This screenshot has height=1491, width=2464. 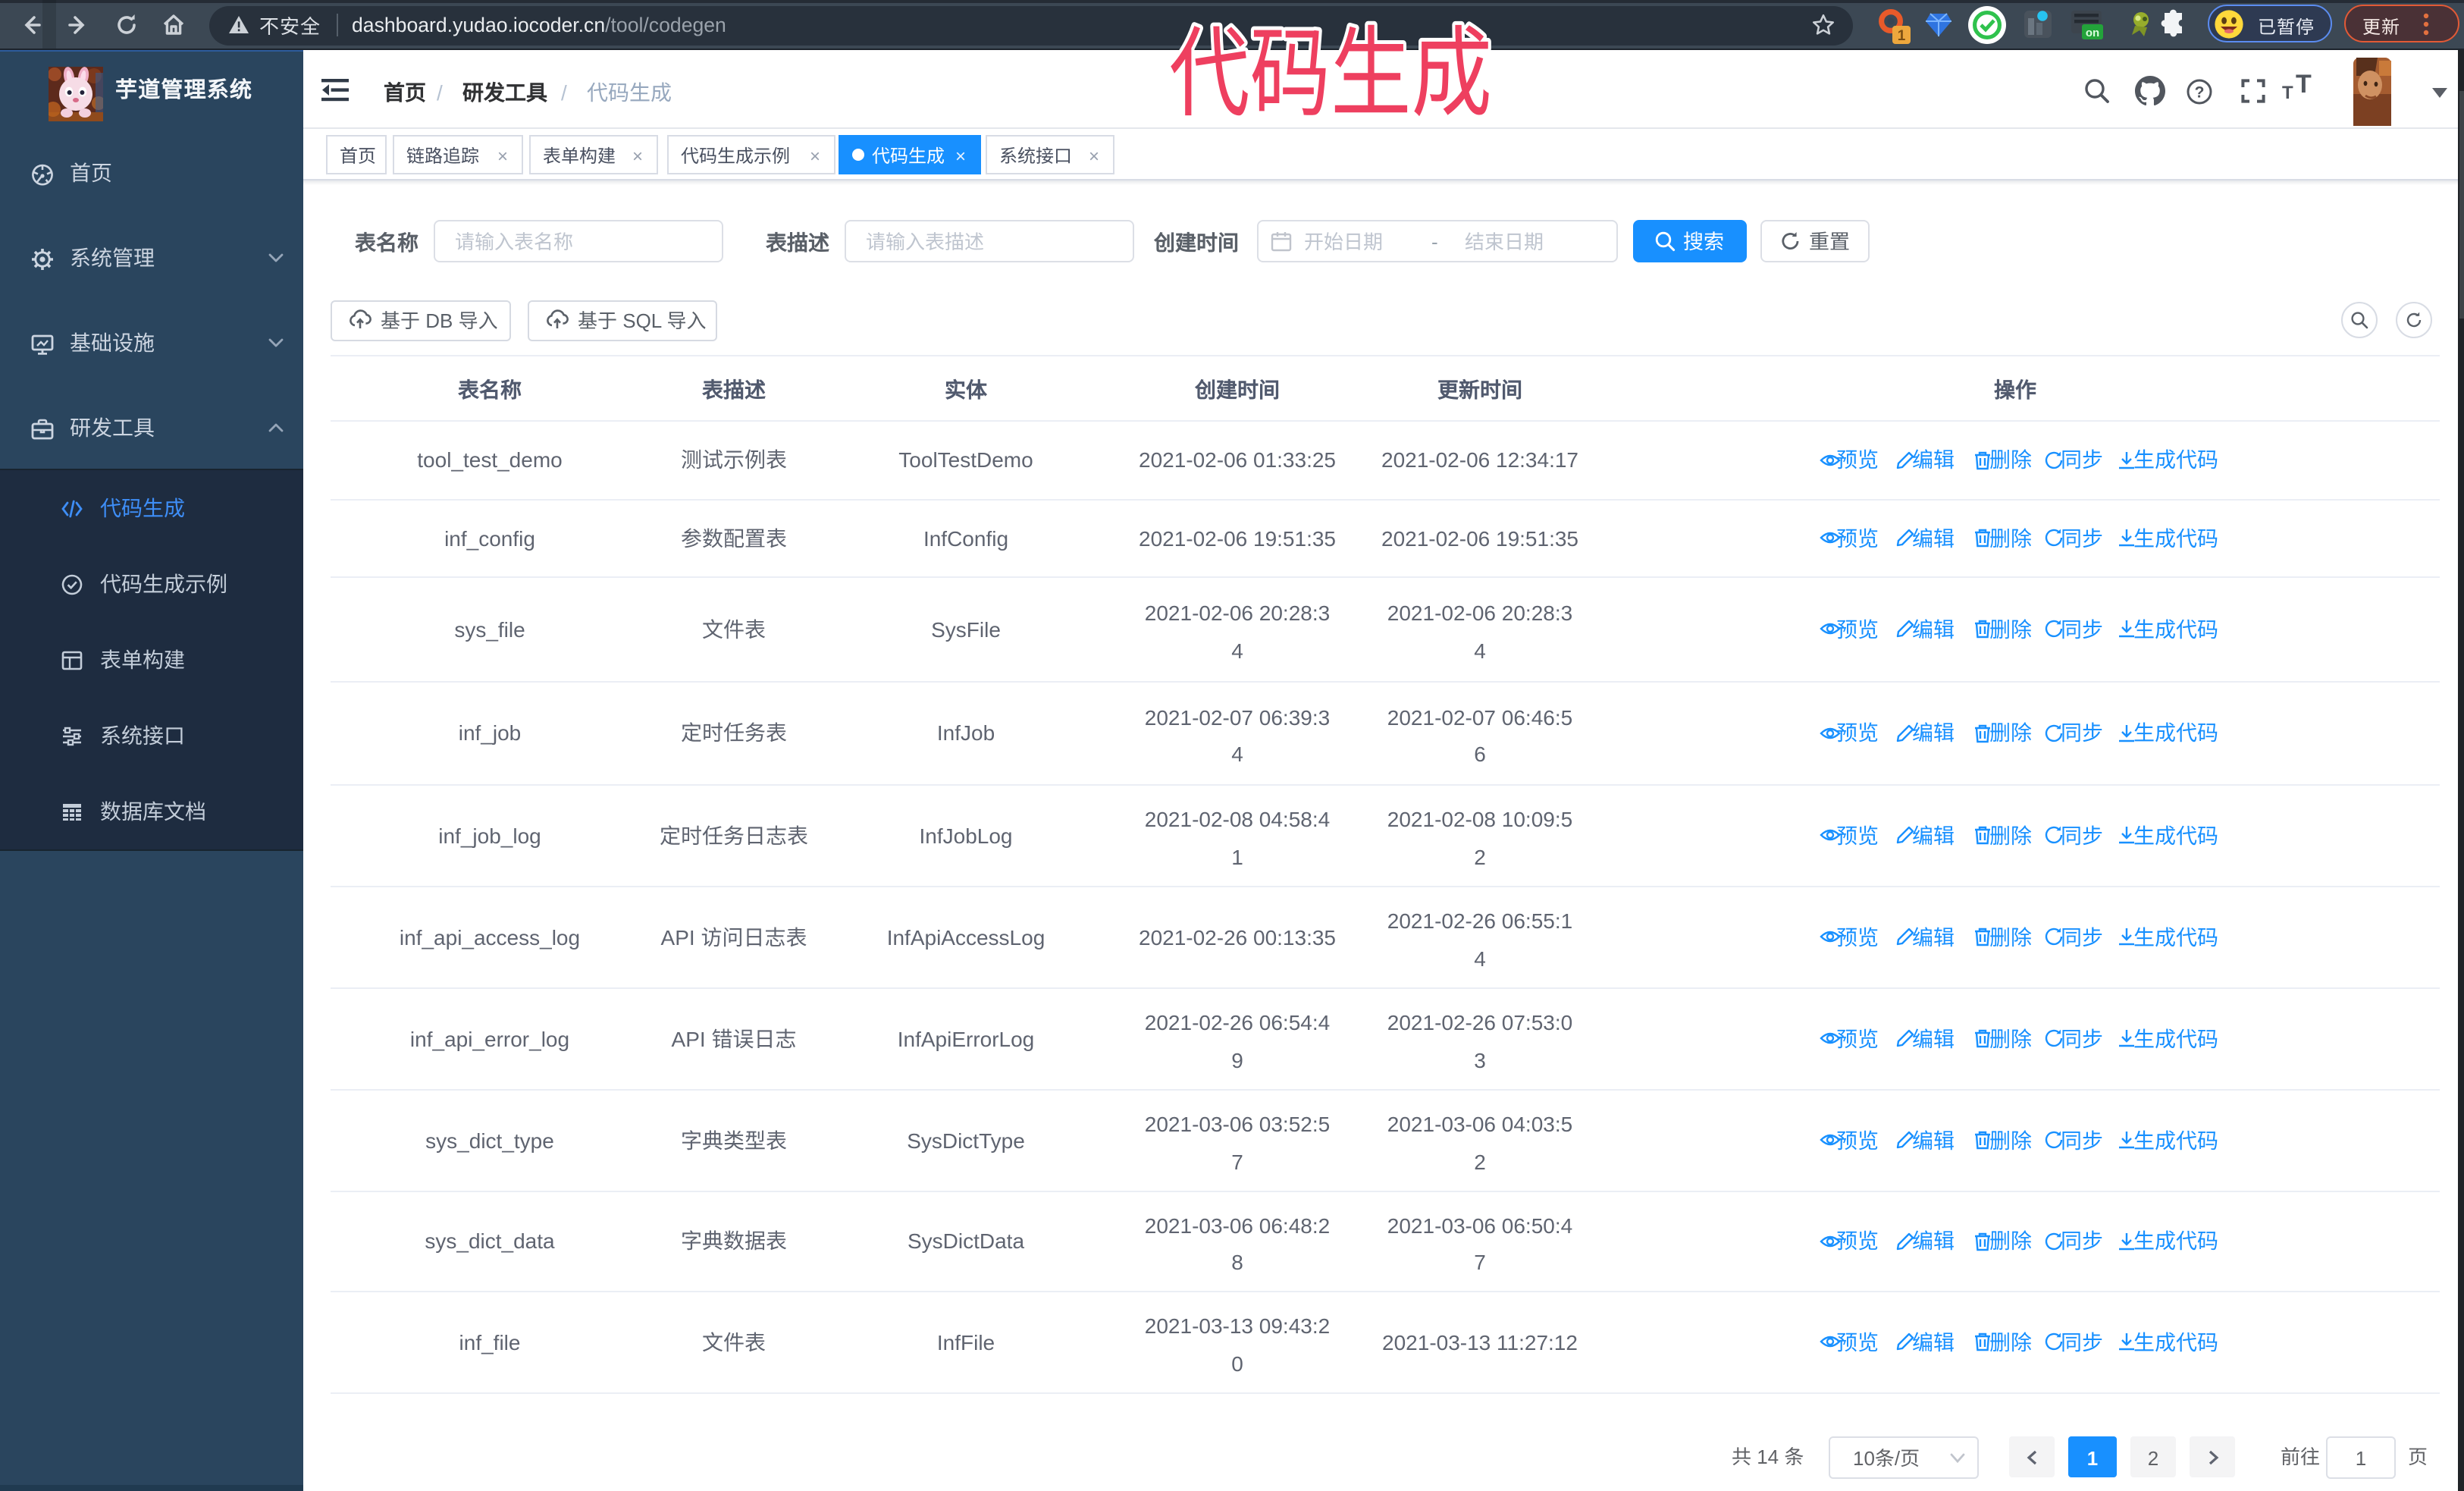 What do you see at coordinates (1330, 73) in the screenshot?
I see `svg-text: 代码生成` at bounding box center [1330, 73].